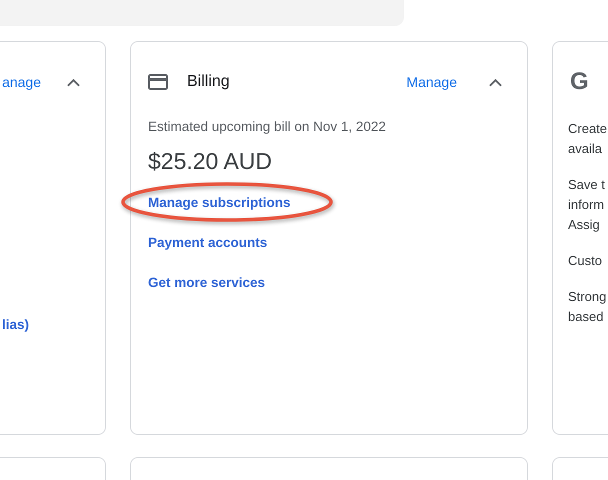  What do you see at coordinates (588, 139) in the screenshot?
I see `feature-text: Create availa` at bounding box center [588, 139].